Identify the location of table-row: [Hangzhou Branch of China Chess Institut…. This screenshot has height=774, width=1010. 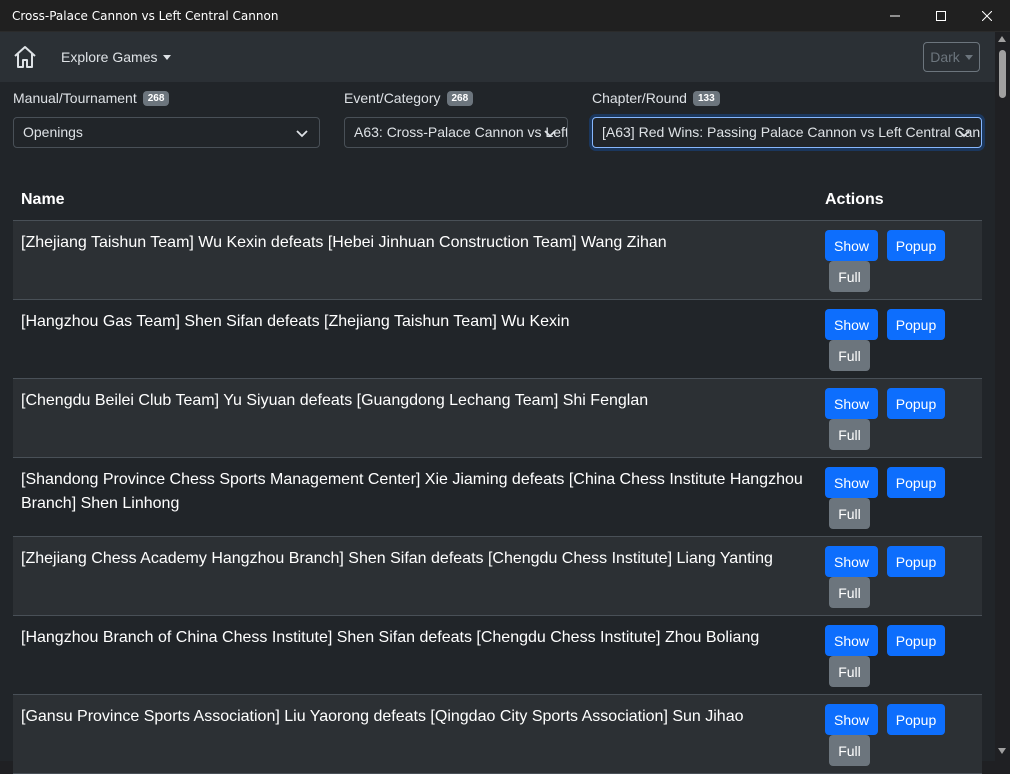
(497, 655).